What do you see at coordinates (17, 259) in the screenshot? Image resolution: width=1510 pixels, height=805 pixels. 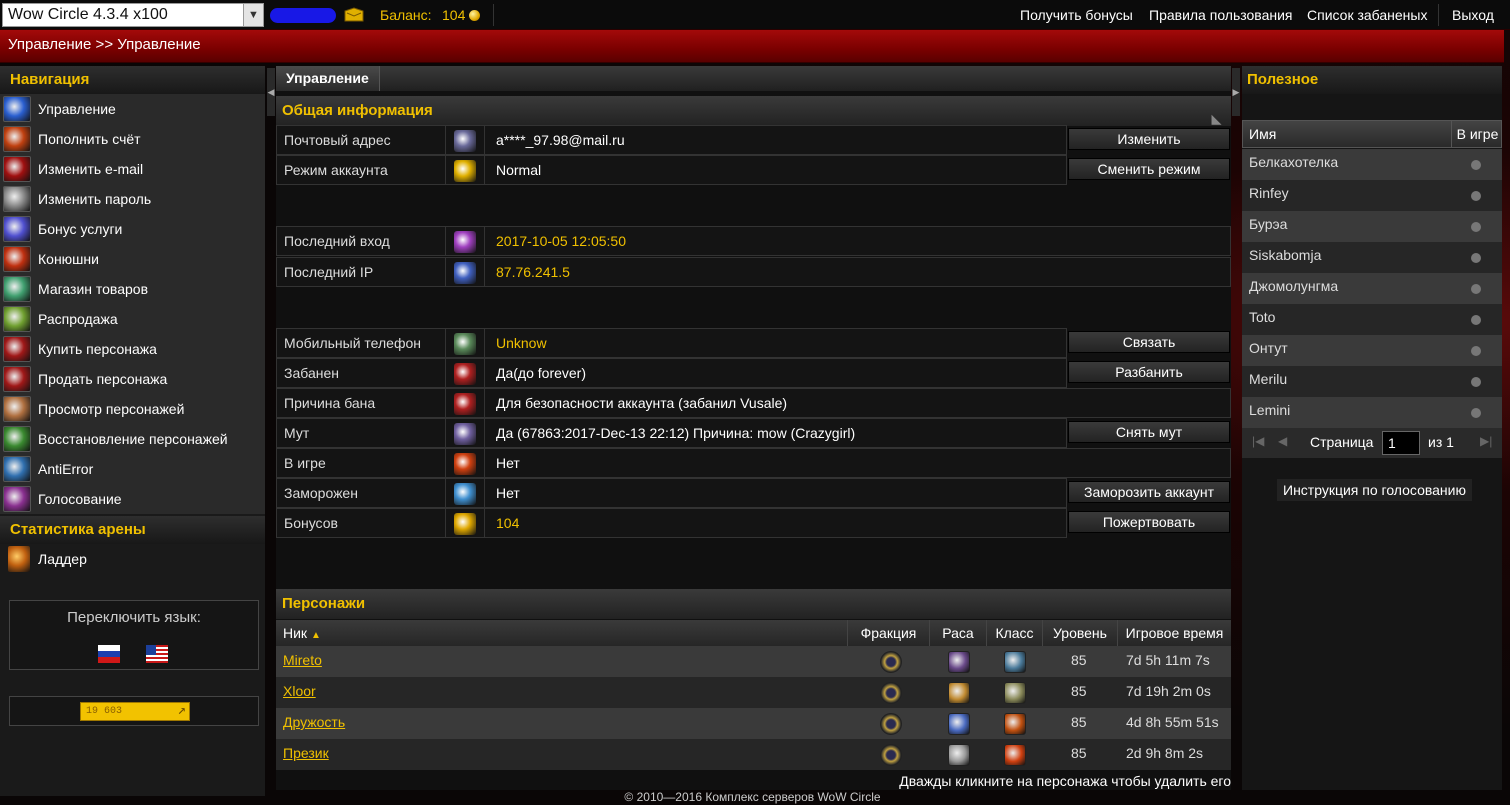 I see `stables-icon` at bounding box center [17, 259].